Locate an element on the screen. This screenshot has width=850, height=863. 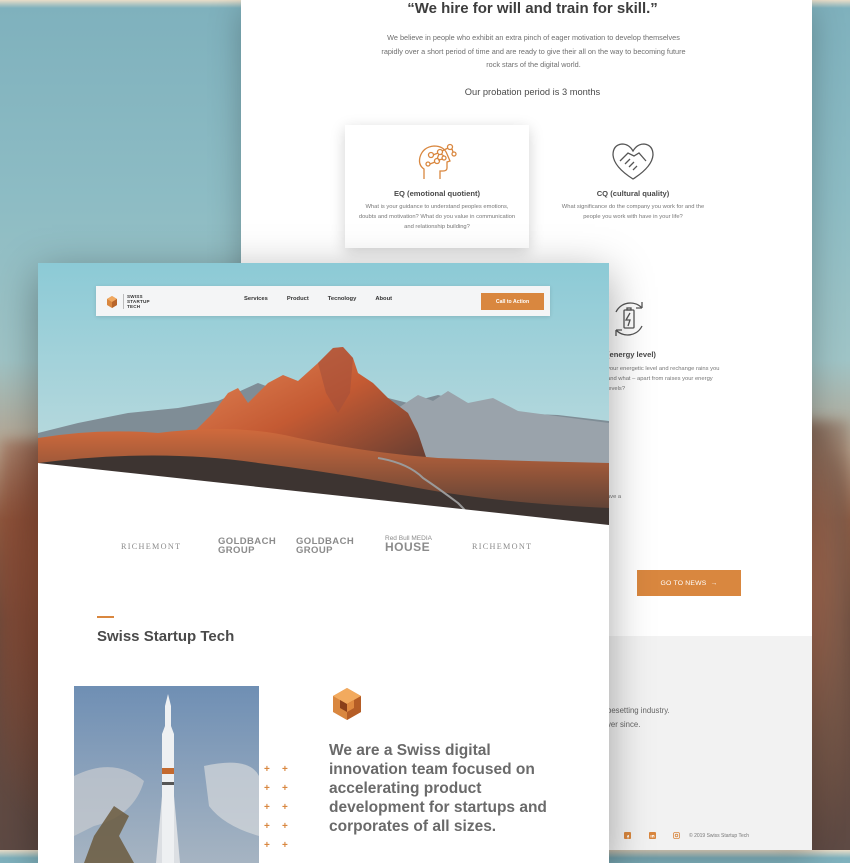
brand-logo-text: SWISS STARTUP TECH is located at coordinates (136, 301).